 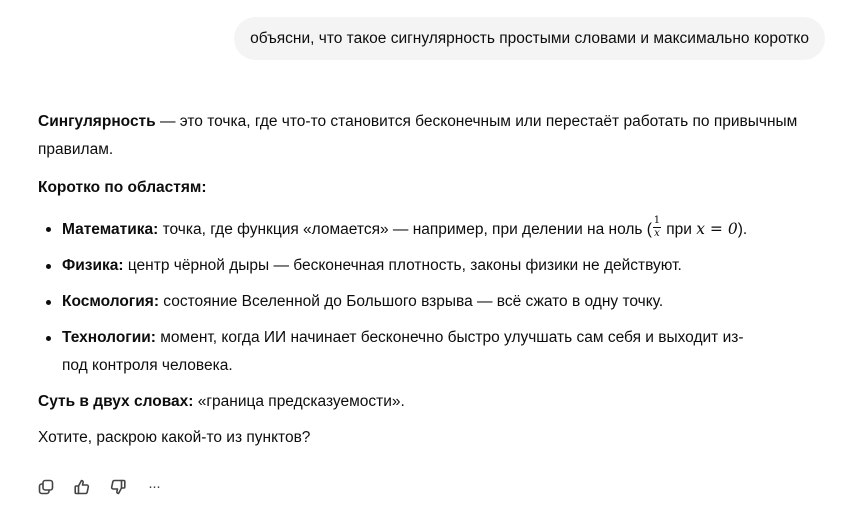 I want to click on thumbs-down-icon, so click(x=118, y=487).